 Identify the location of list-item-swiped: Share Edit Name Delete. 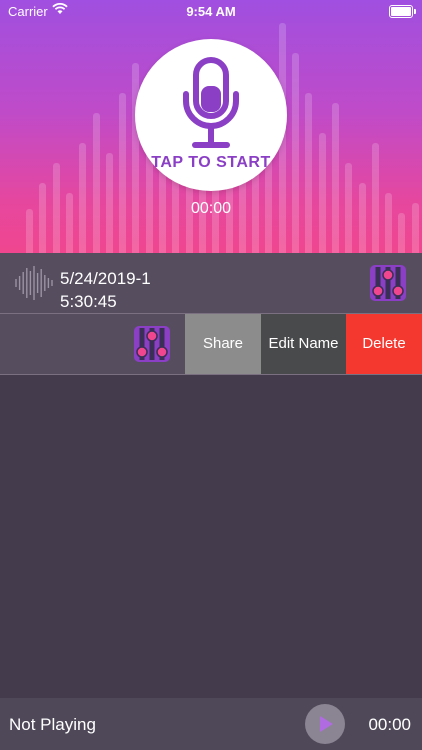
(211, 344).